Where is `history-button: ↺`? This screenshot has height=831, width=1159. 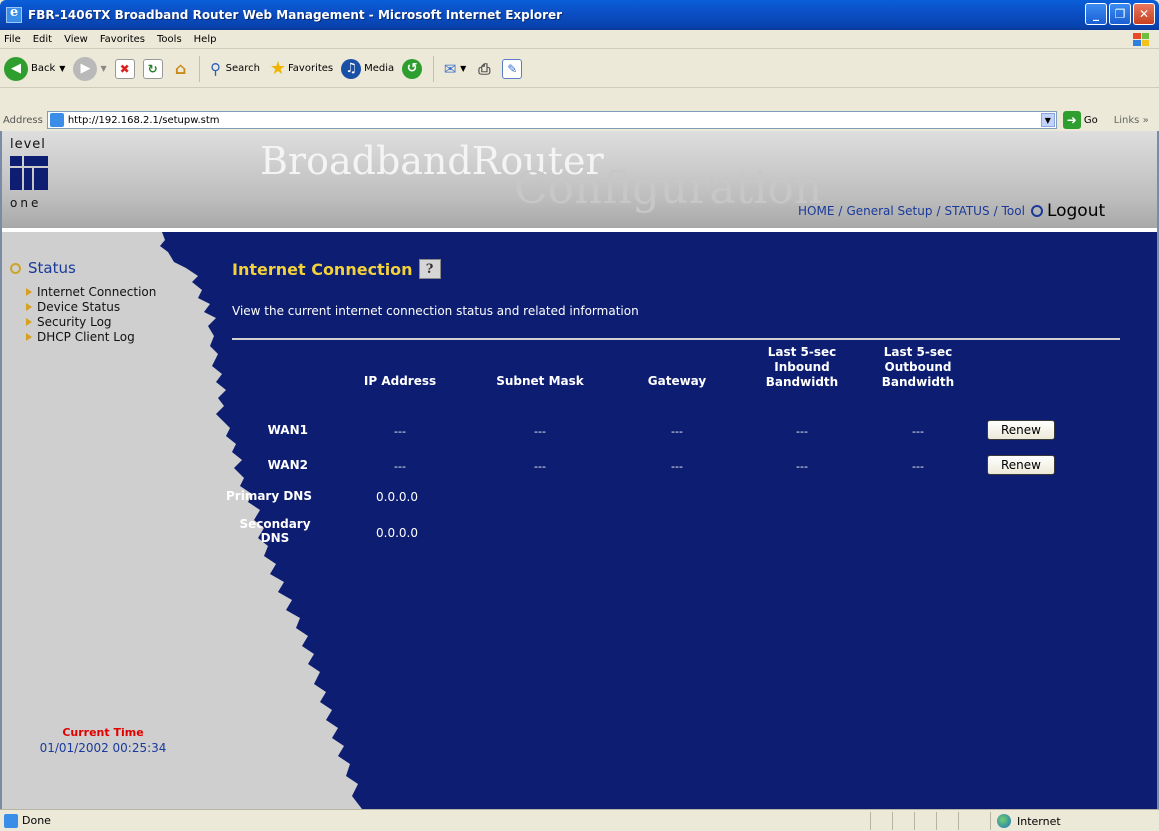
history-button: ↺ is located at coordinates (413, 68).